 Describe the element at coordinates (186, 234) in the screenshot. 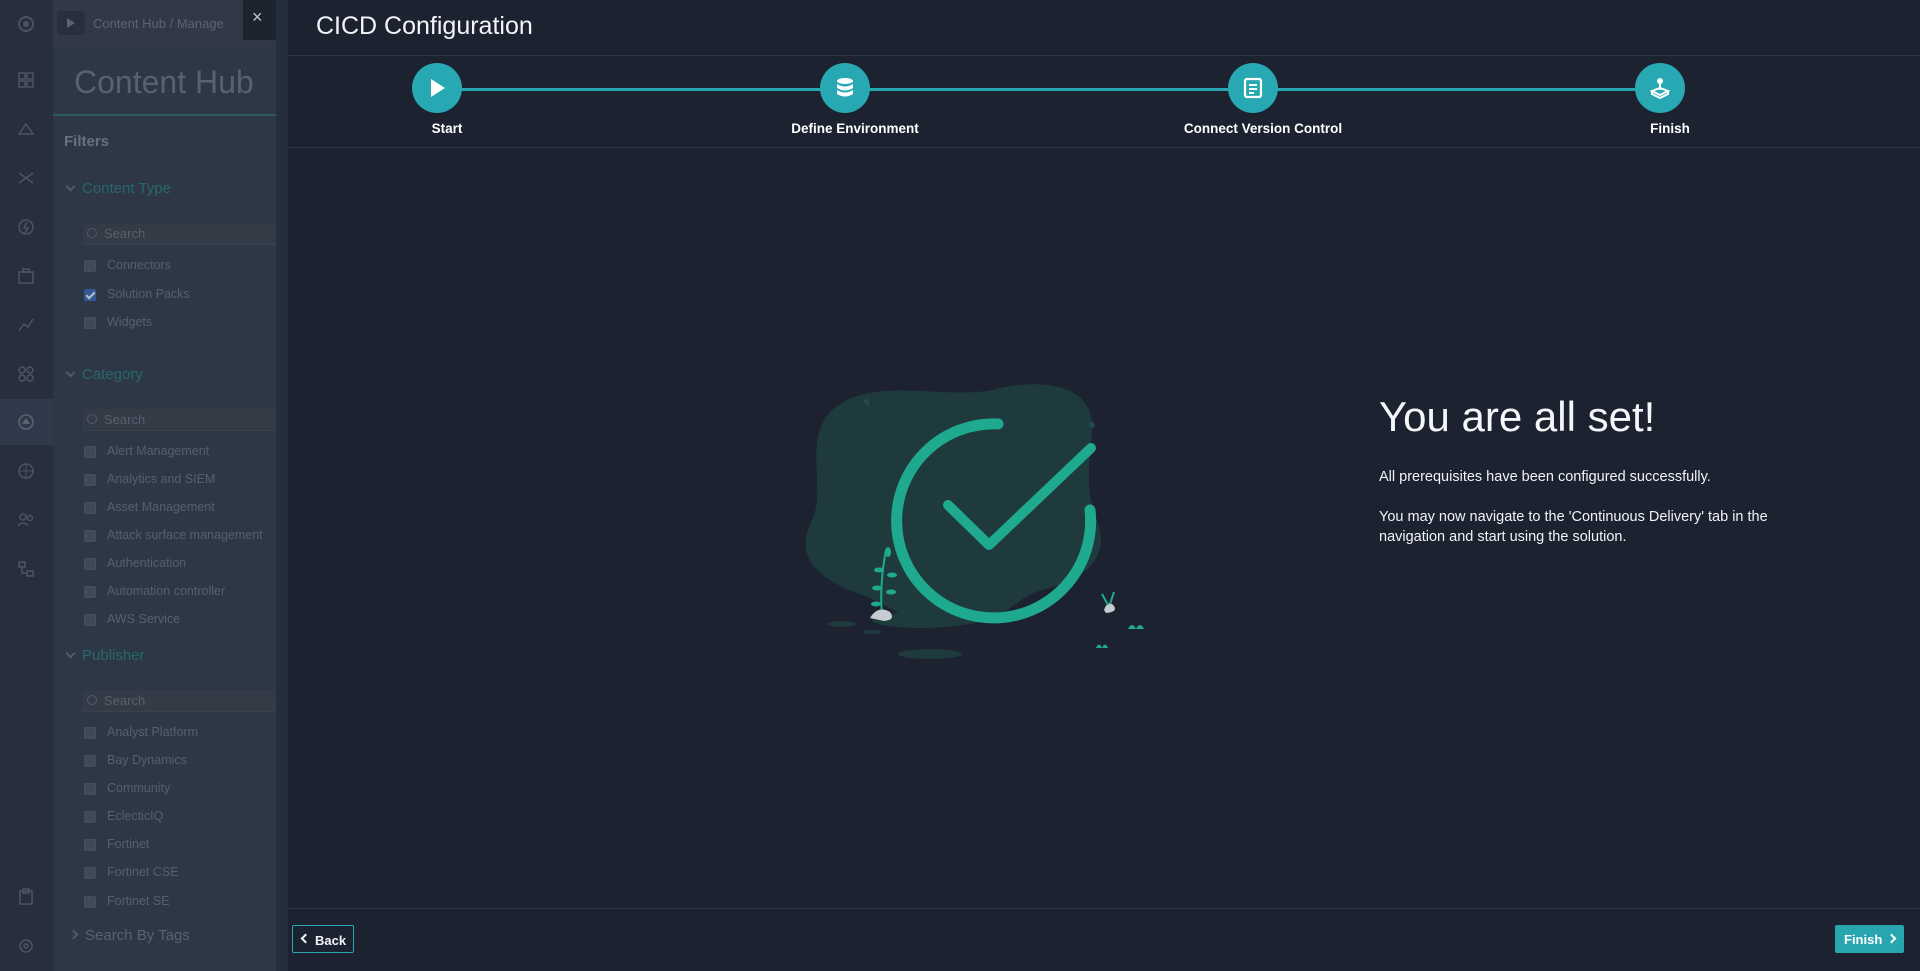

I see `content-type-search: Search` at that location.